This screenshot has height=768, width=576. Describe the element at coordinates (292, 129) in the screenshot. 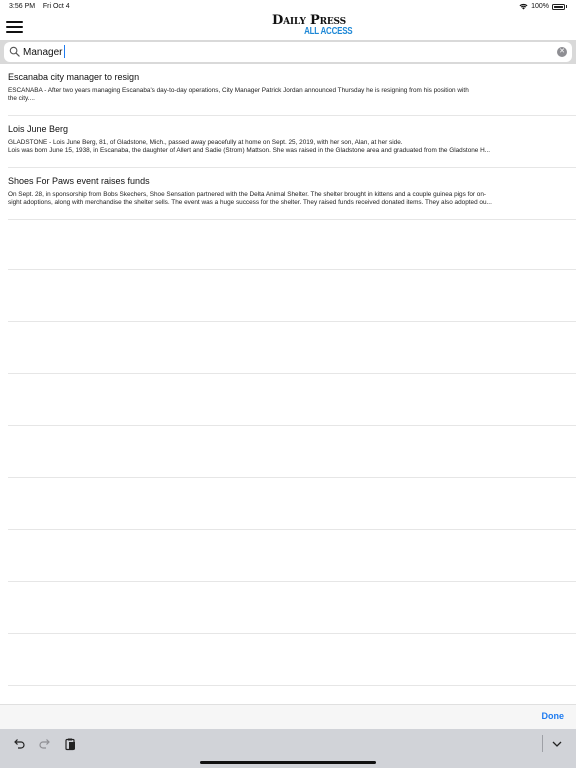

I see `result-title: Lois June Berg` at that location.